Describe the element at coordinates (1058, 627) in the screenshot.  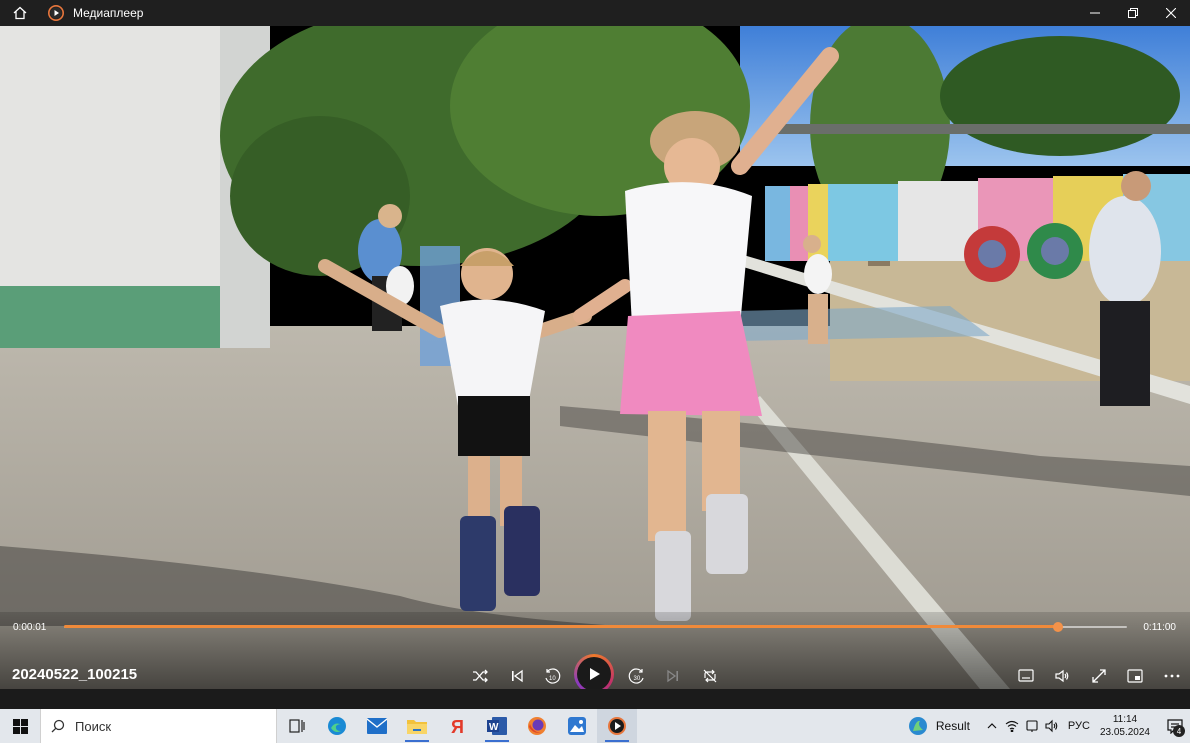
I see `seek-thumb` at that location.